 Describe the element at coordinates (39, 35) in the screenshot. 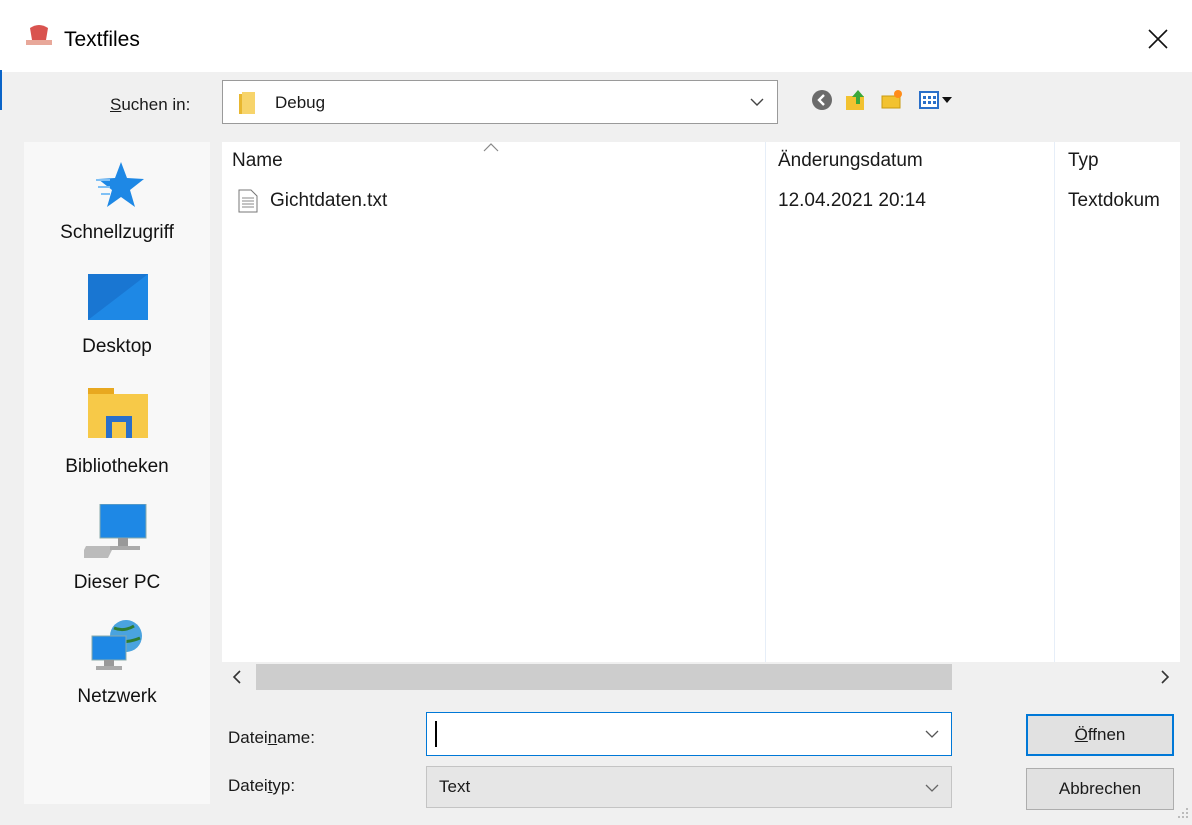

I see `app-icon` at that location.